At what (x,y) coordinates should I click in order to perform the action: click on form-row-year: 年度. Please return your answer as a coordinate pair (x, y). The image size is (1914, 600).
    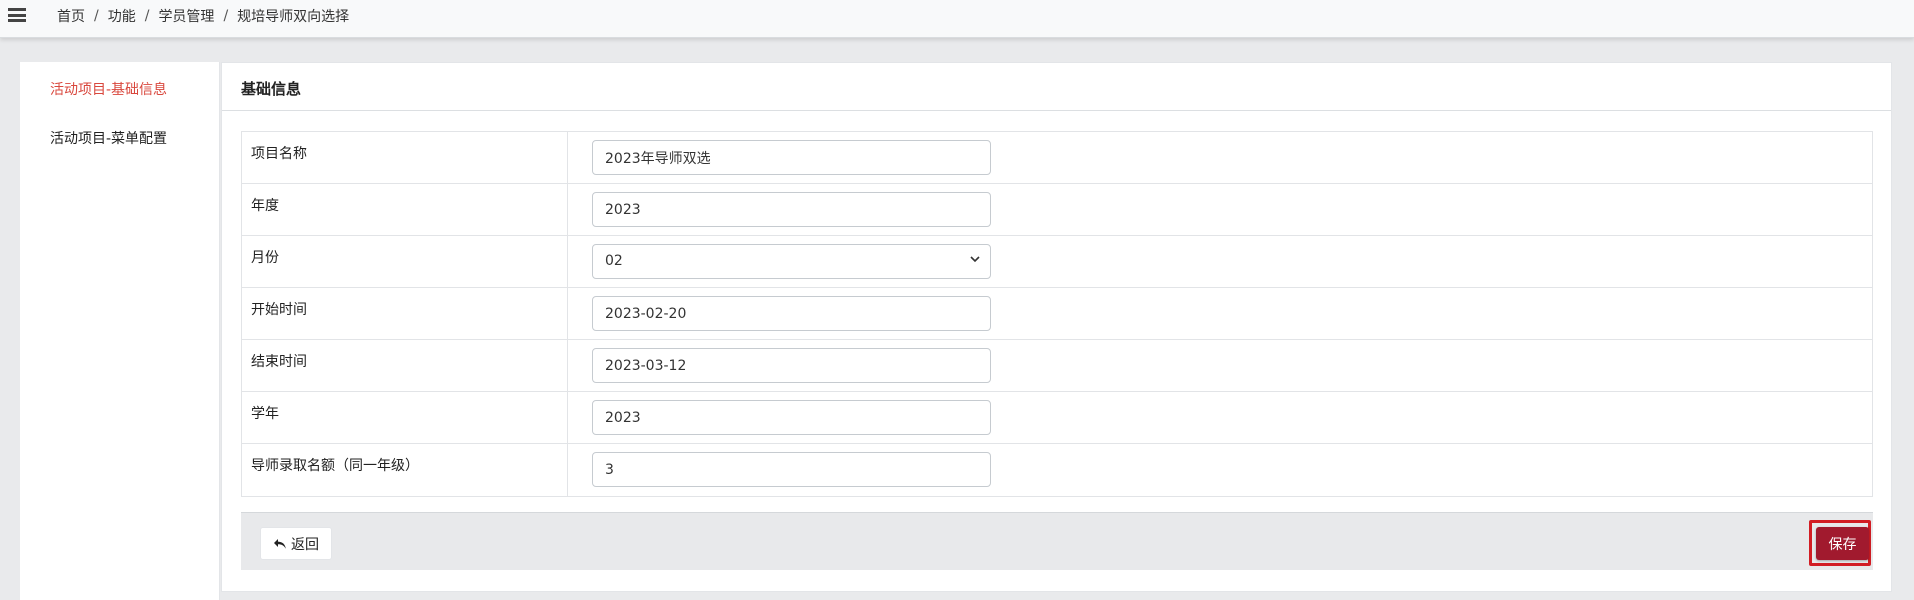
    Looking at the image, I should click on (1057, 210).